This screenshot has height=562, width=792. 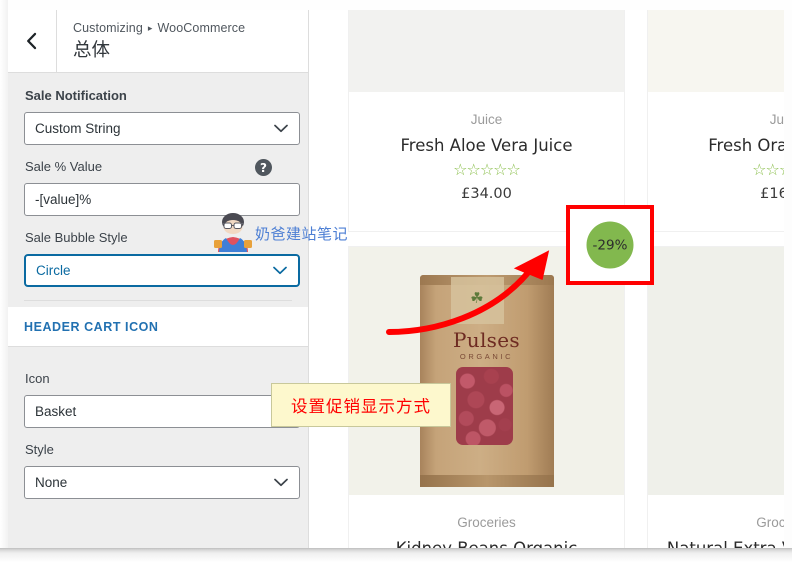 I want to click on select-sale-notification-value: Custom String, so click(x=78, y=128).